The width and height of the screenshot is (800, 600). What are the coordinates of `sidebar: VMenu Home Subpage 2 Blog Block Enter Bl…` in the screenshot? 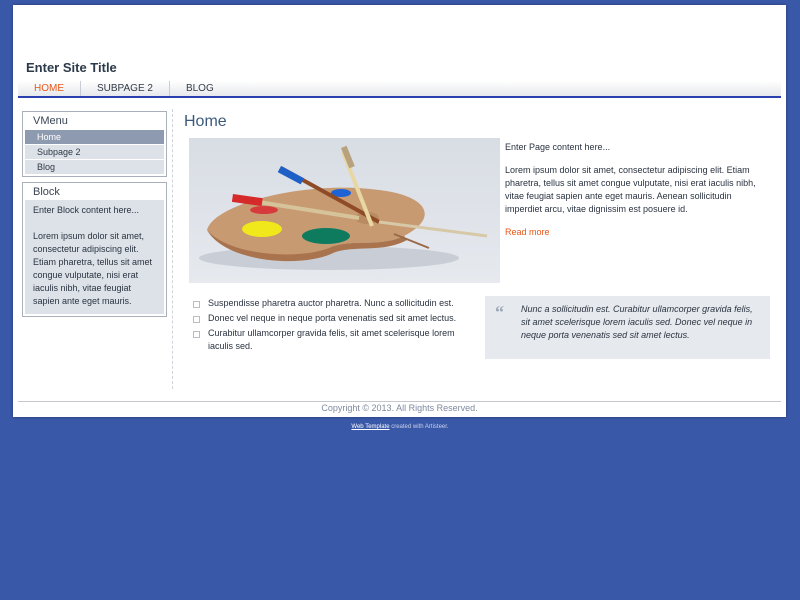 It's located at (94, 216).